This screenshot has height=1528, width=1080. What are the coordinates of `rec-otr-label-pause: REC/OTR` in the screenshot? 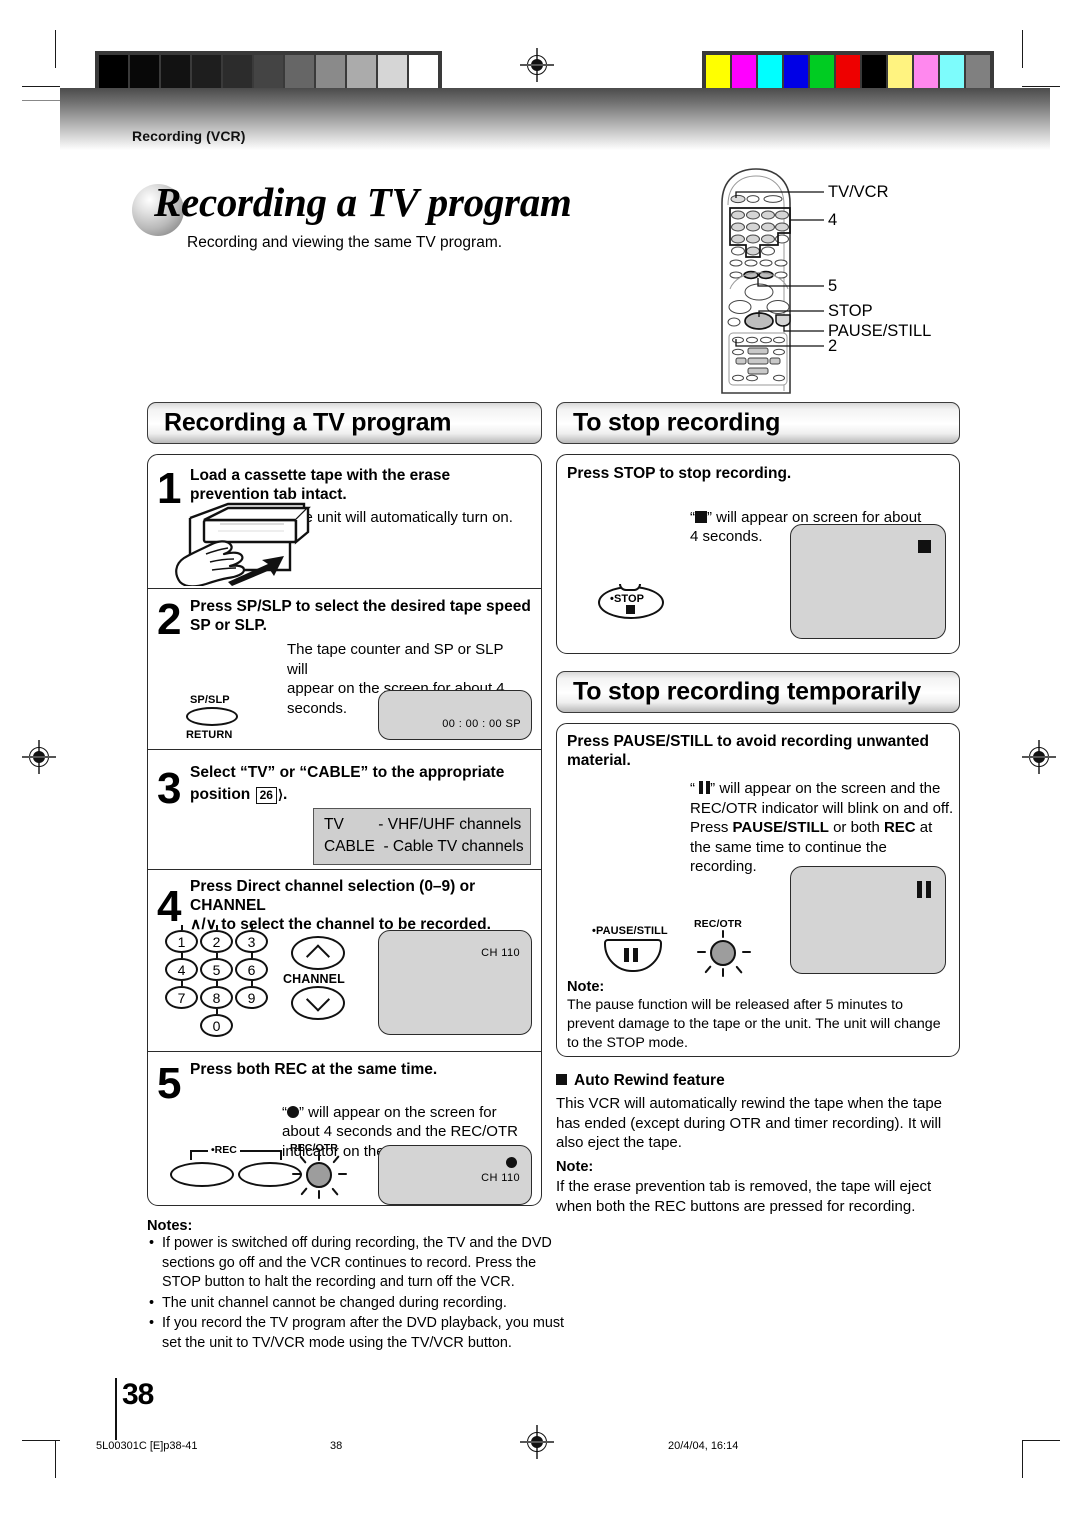 It's located at (718, 924).